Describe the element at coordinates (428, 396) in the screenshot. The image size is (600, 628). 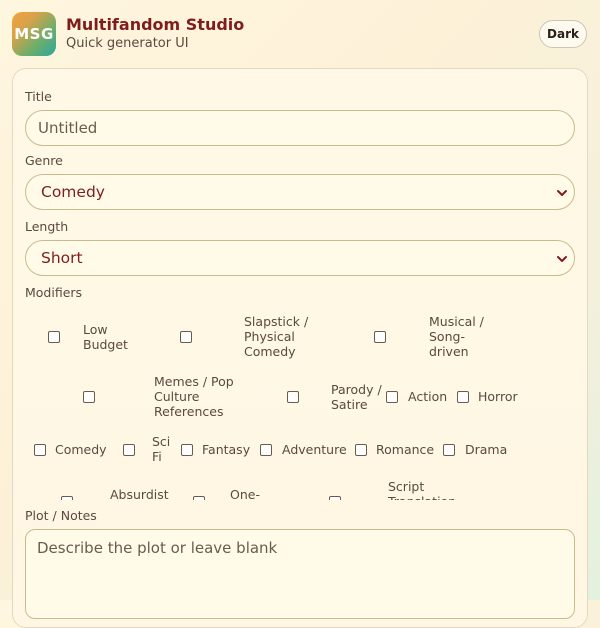
I see `modifier-label-action: Action` at that location.